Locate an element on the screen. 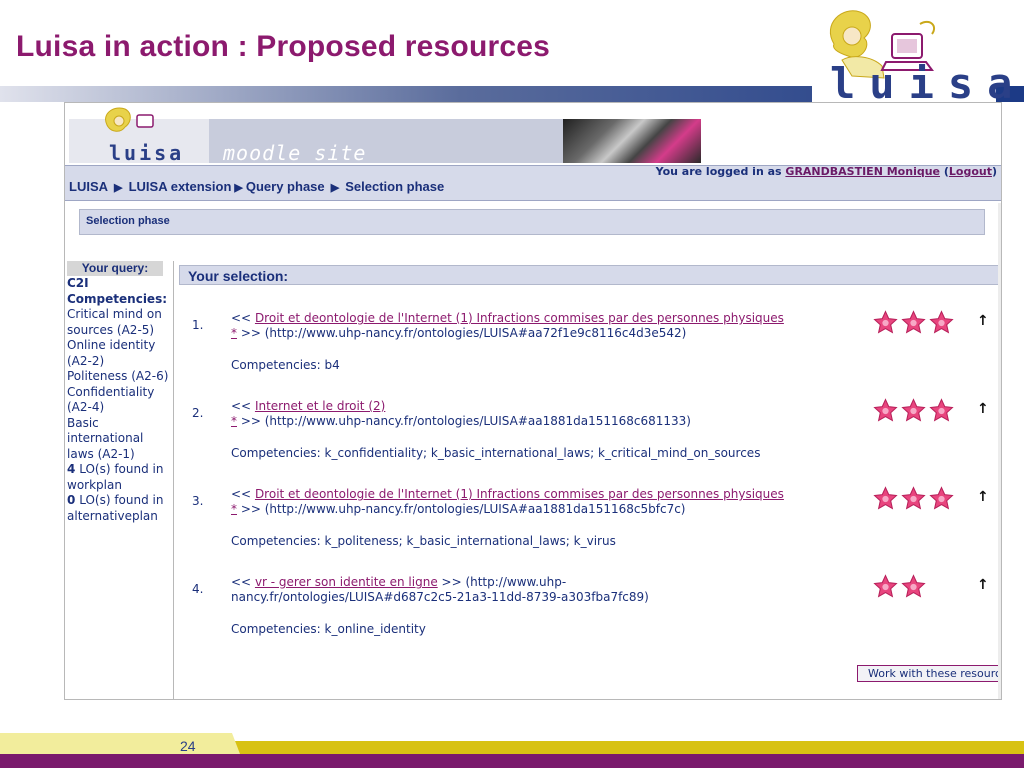  selection-header: Your selection: is located at coordinates (590, 275).